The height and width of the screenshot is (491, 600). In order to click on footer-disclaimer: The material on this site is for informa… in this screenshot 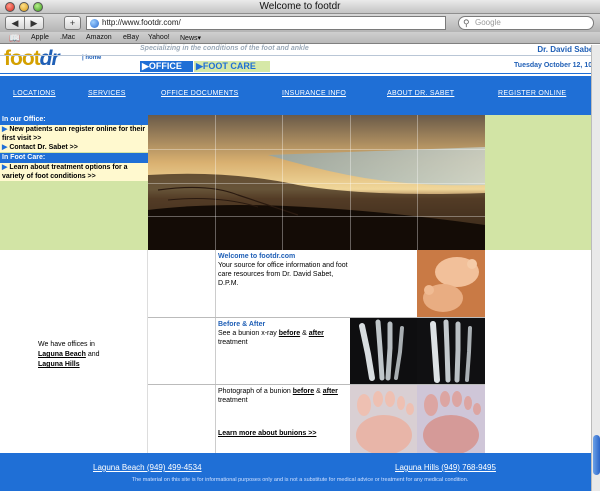, I will do `click(300, 480)`.